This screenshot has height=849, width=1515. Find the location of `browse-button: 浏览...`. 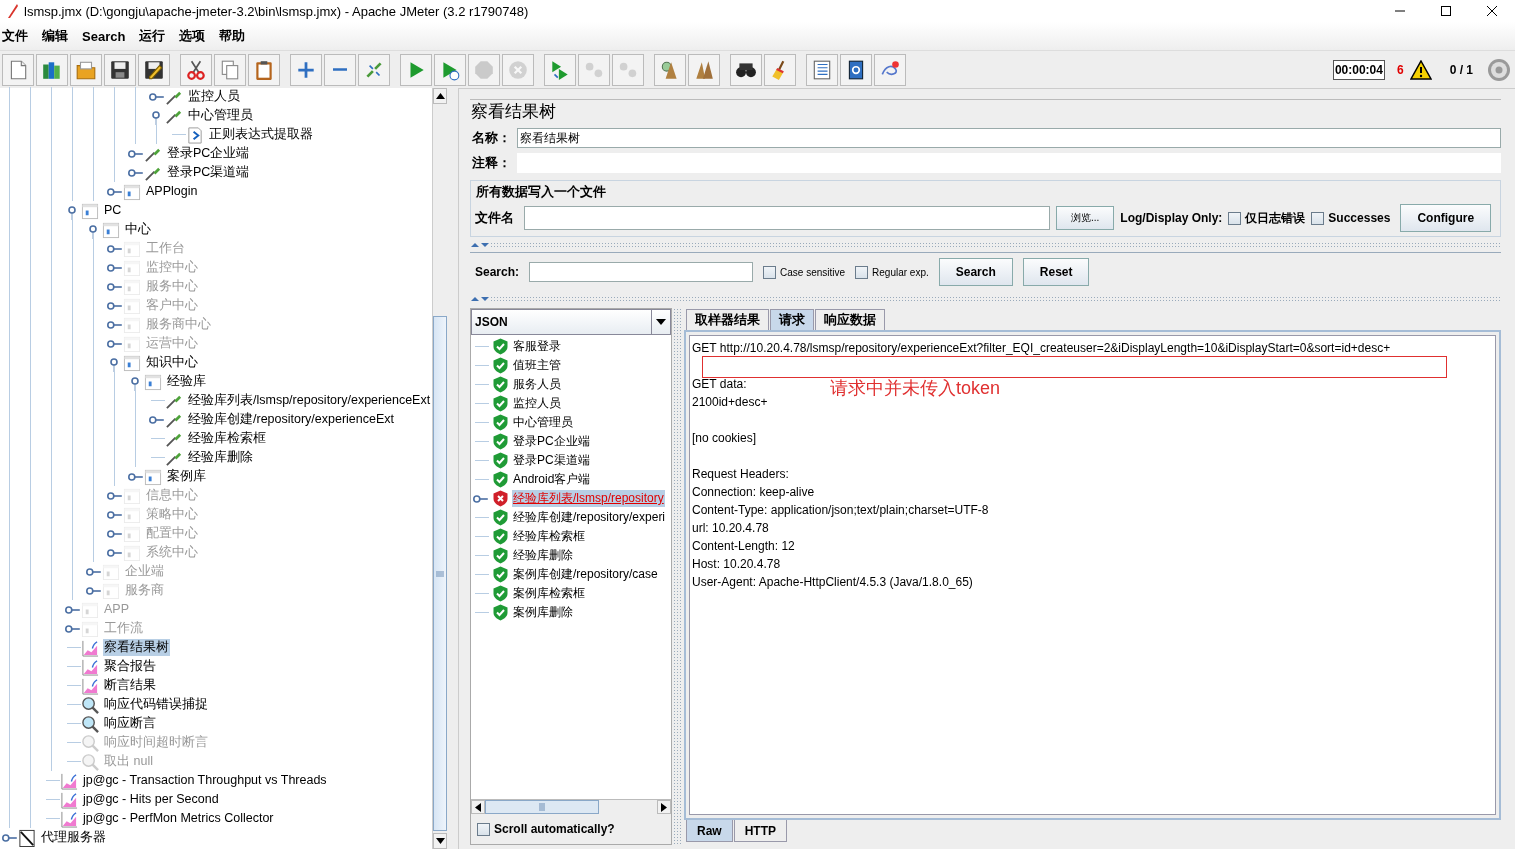

browse-button: 浏览... is located at coordinates (1085, 218).